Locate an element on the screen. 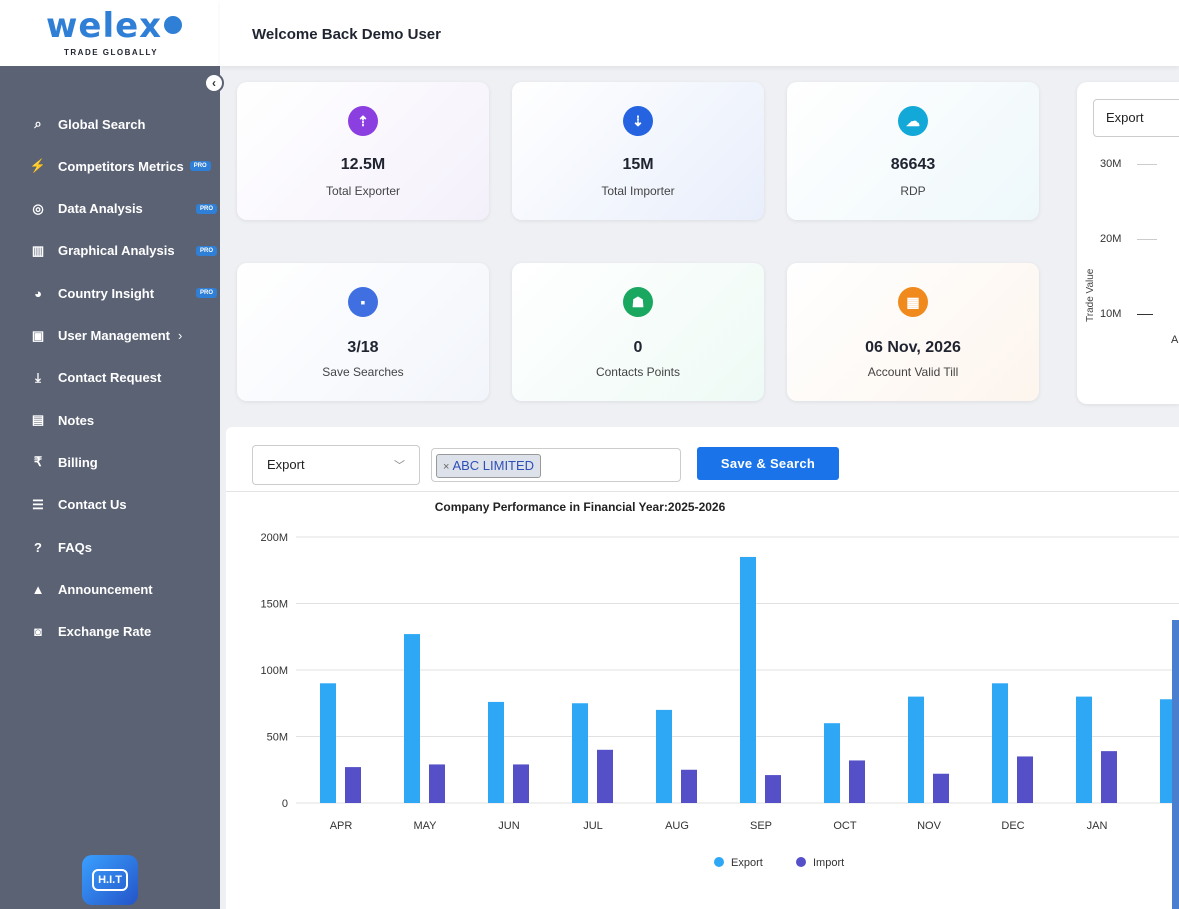 The height and width of the screenshot is (909, 1179). legend-marker is located at coordinates (801, 862).